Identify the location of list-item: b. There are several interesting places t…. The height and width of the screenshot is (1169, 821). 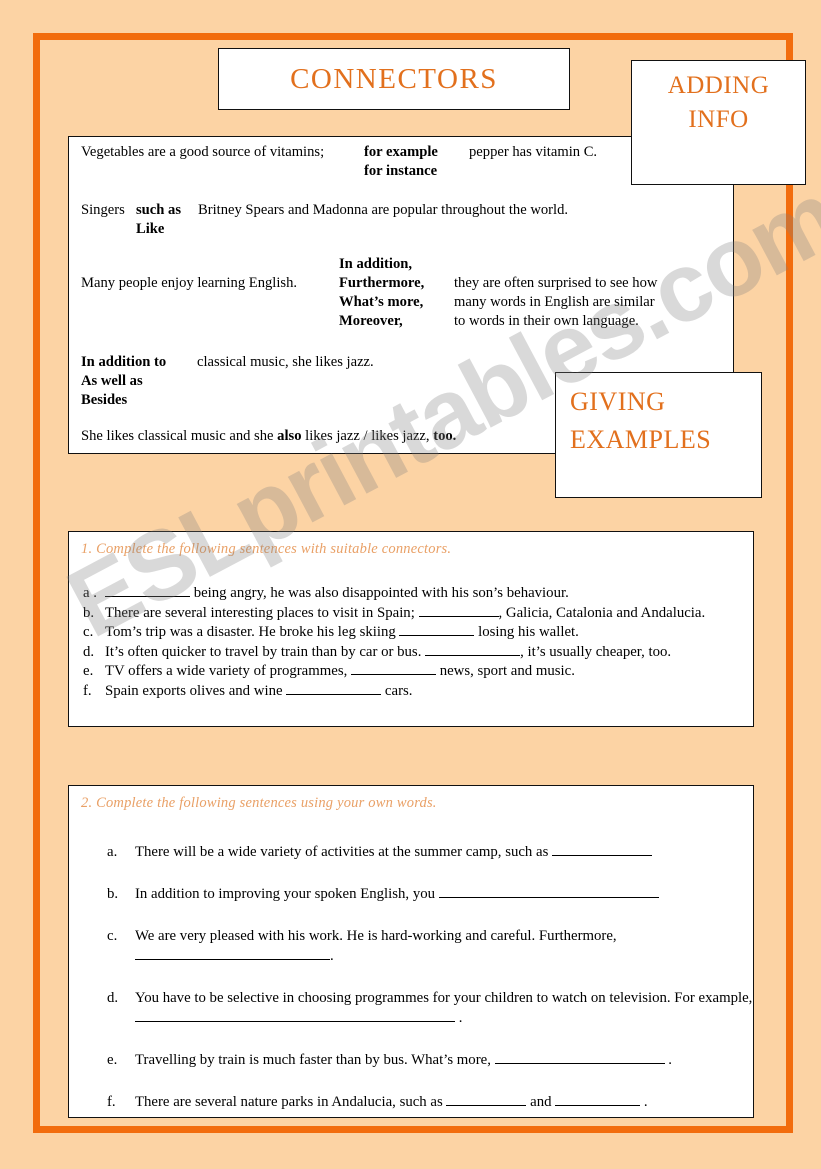
(418, 614).